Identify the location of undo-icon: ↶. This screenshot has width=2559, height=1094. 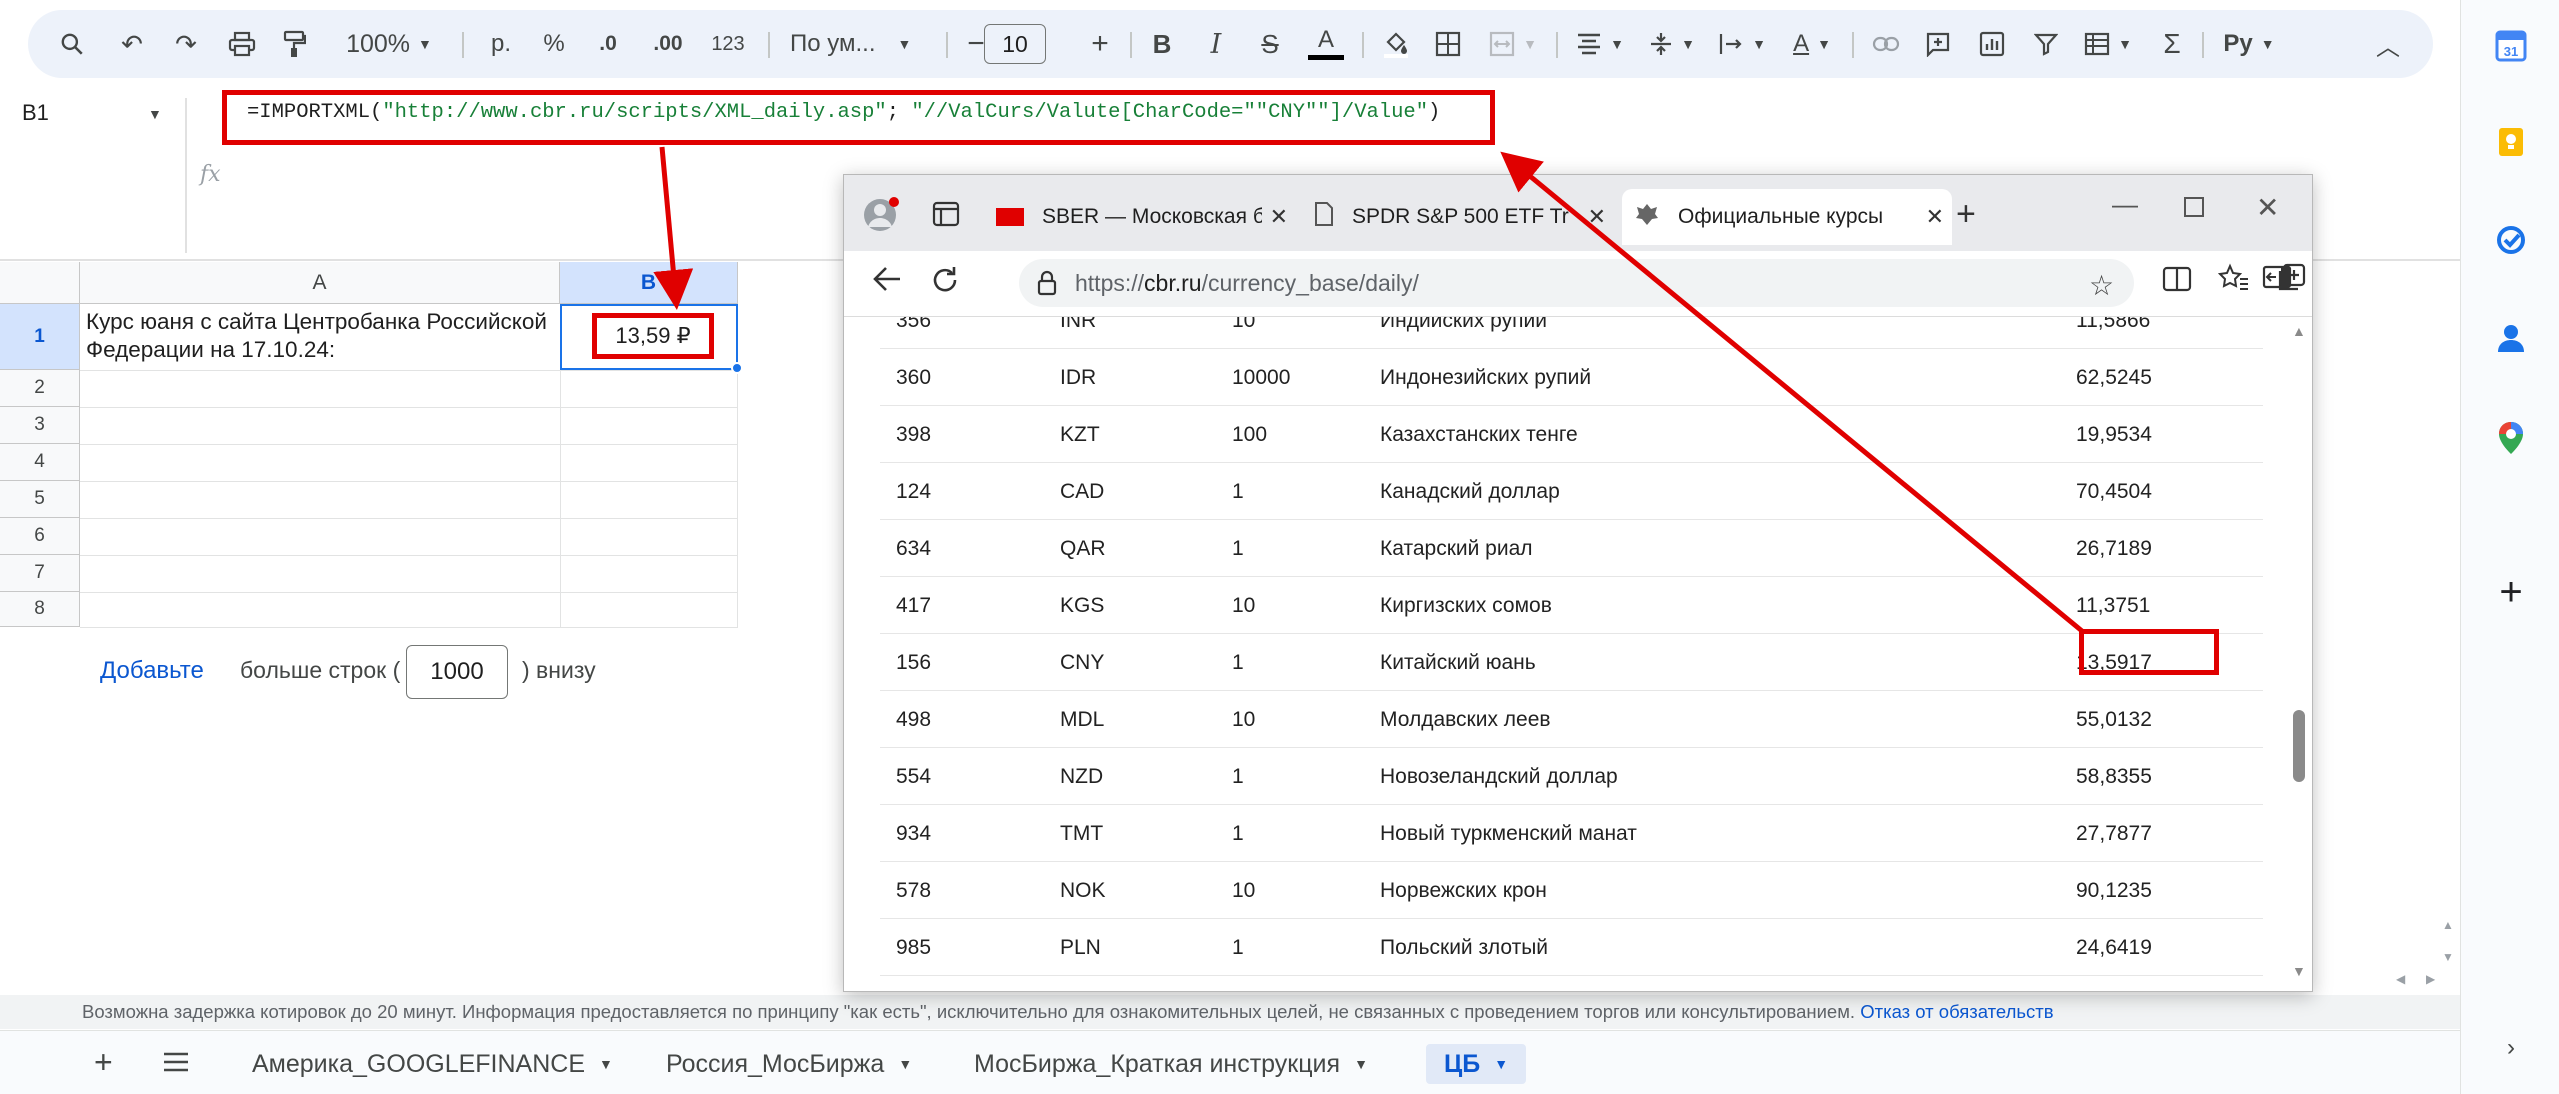
(132, 44).